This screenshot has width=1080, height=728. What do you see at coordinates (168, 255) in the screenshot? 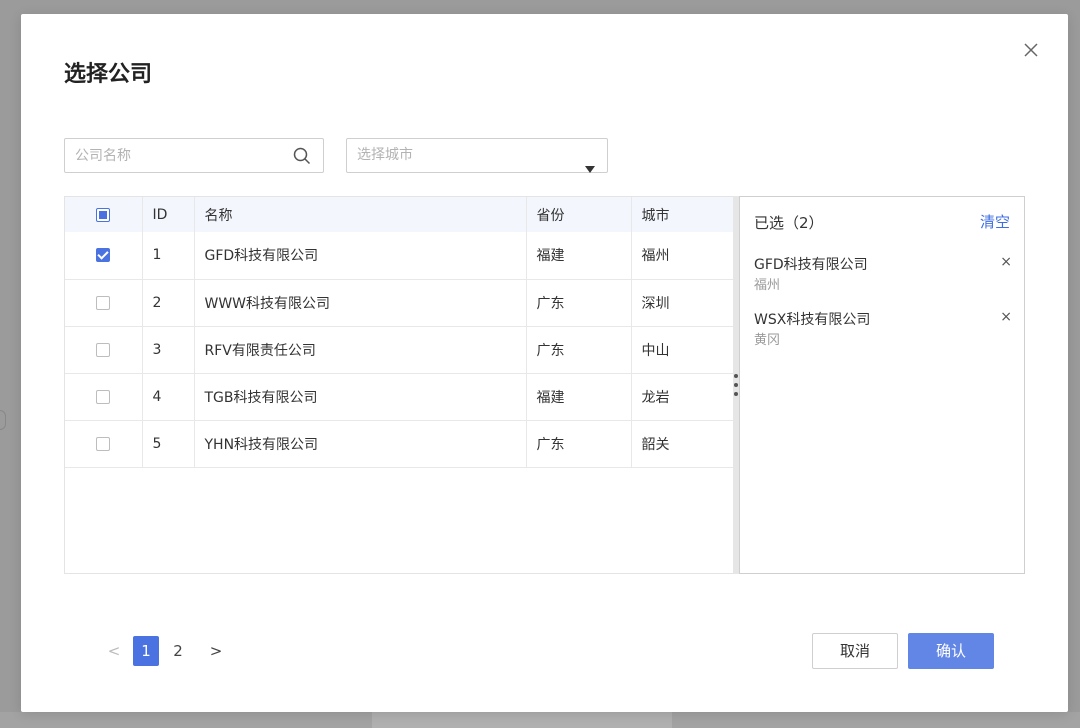
I see `cell-id: 1` at bounding box center [168, 255].